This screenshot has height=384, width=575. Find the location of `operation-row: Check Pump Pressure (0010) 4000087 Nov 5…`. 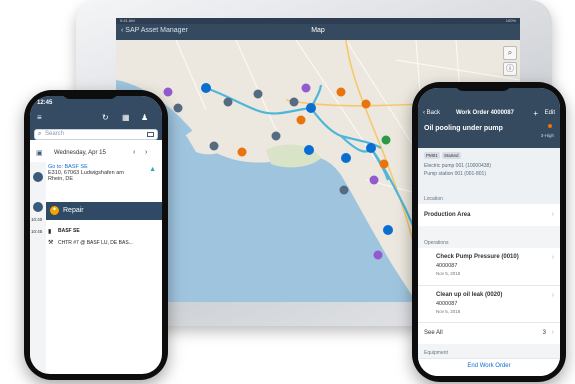

operation-row: Check Pump Pressure (0010) 4000087 Nov 5… is located at coordinates (489, 268).